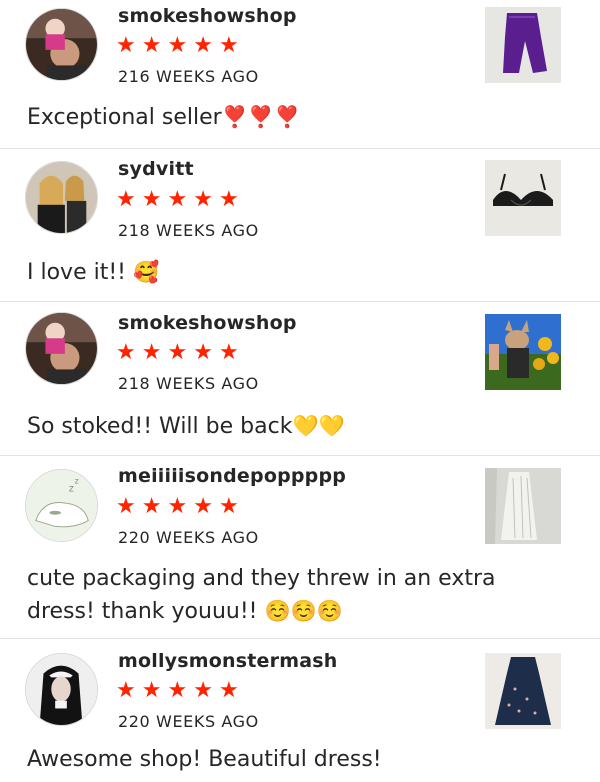 This screenshot has width=600, height=782. What do you see at coordinates (523, 45) in the screenshot?
I see `purple-leggings-thumbnail` at bounding box center [523, 45].